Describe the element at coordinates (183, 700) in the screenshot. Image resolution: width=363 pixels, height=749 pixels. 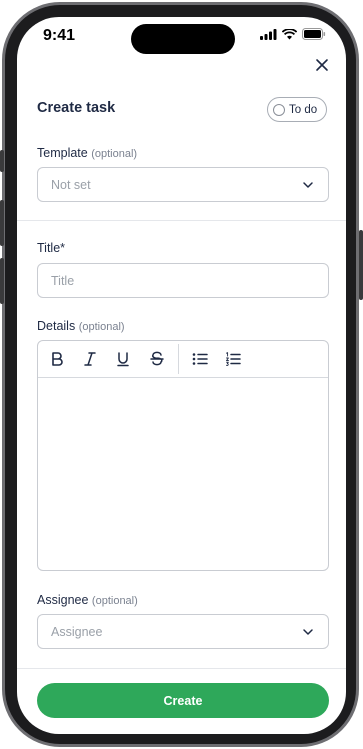
I see `create-button: Create` at that location.